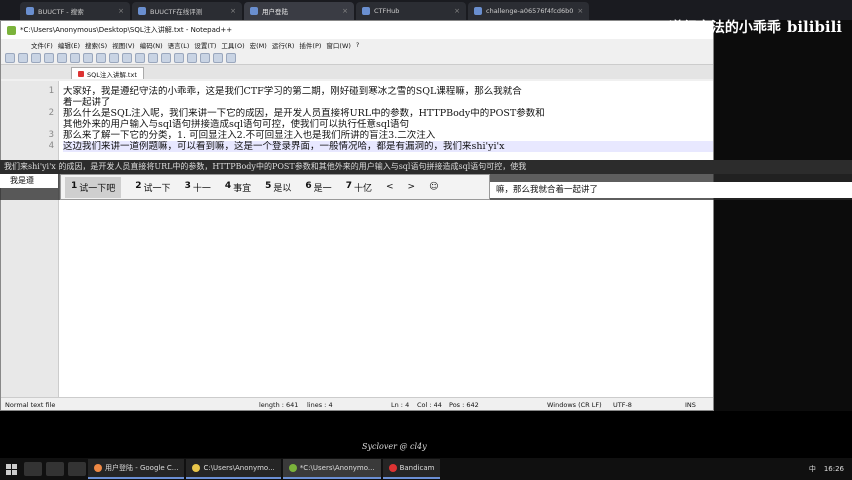 This screenshot has height=480, width=852. Describe the element at coordinates (152, 187) in the screenshot. I see `ime-candidate: 2 试一下` at that location.